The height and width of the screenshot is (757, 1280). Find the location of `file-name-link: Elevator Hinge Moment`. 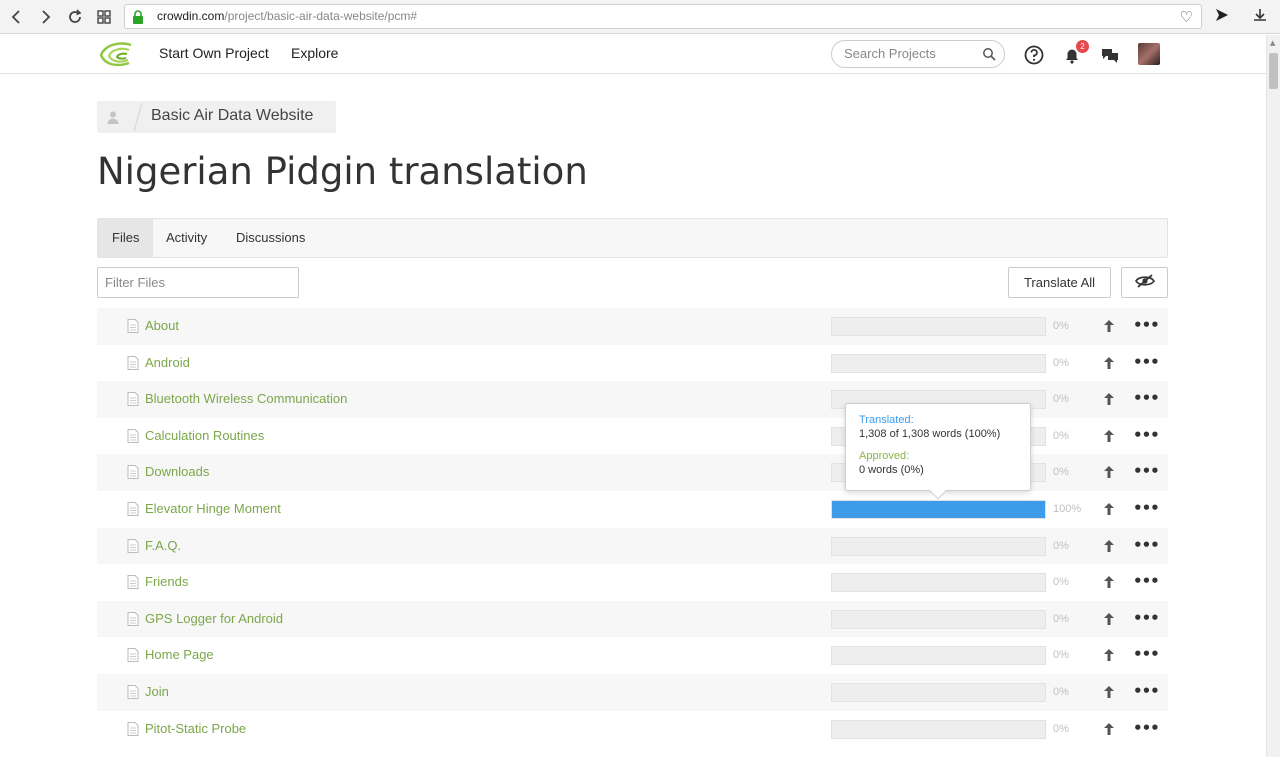

file-name-link: Elevator Hinge Moment is located at coordinates (213, 508).